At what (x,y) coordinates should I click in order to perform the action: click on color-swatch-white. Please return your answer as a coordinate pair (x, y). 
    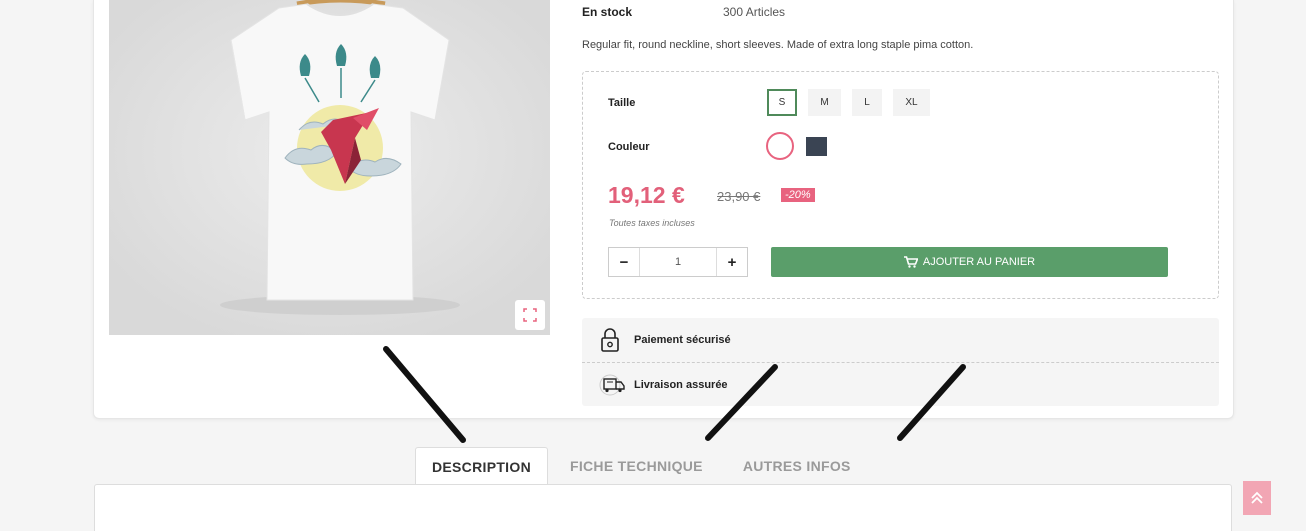
    Looking at the image, I should click on (780, 146).